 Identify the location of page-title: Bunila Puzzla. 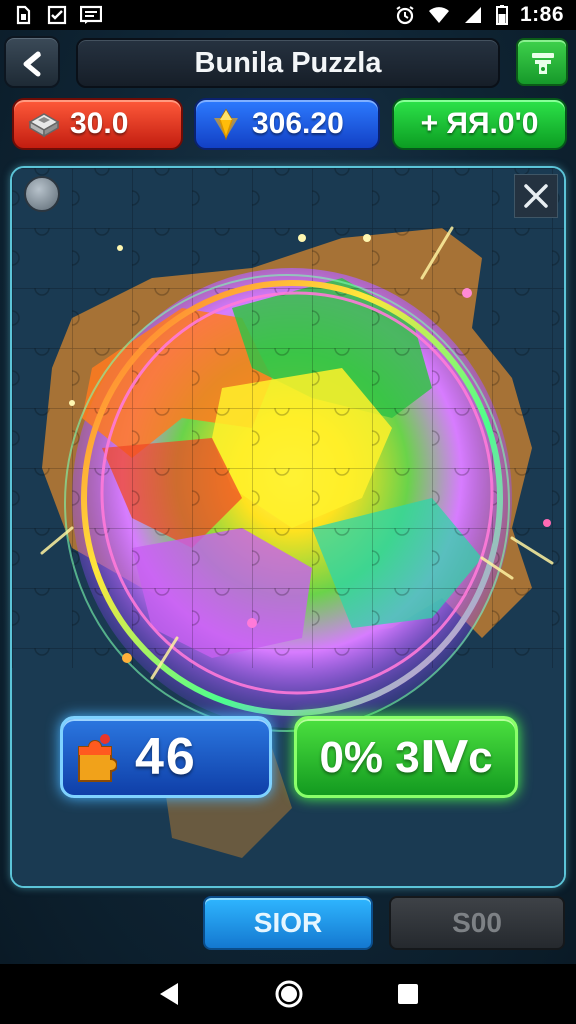
(288, 62).